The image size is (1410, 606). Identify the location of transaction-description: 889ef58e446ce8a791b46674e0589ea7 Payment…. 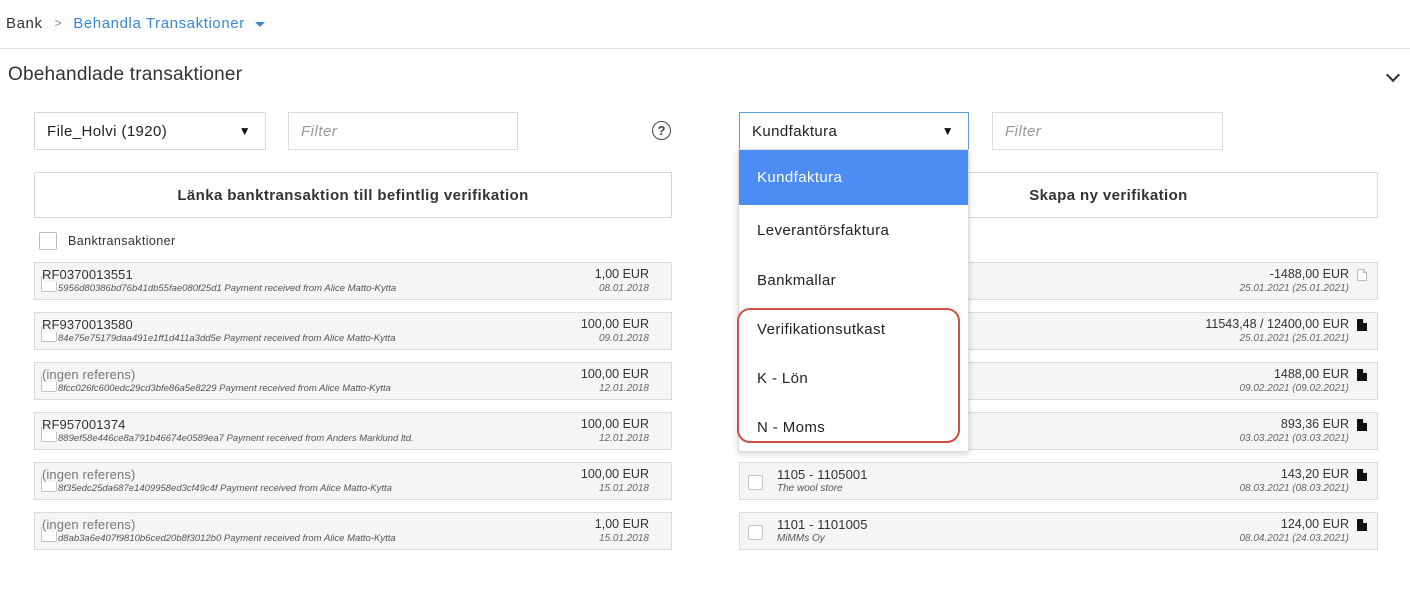
(236, 438).